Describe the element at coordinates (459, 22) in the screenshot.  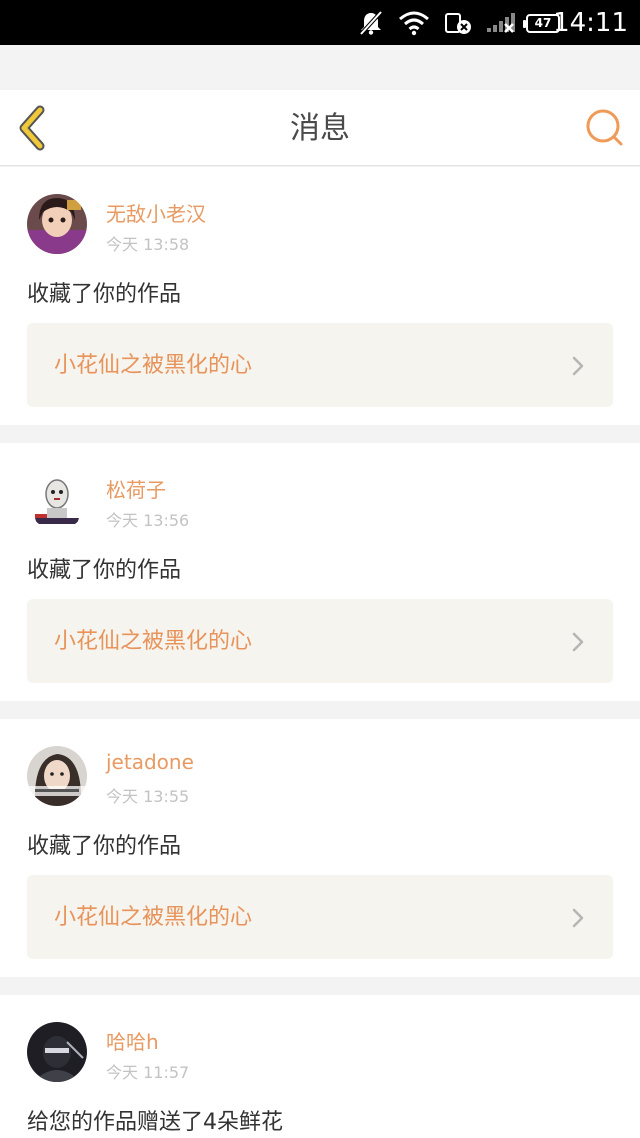
I see `sim-error-icon` at that location.